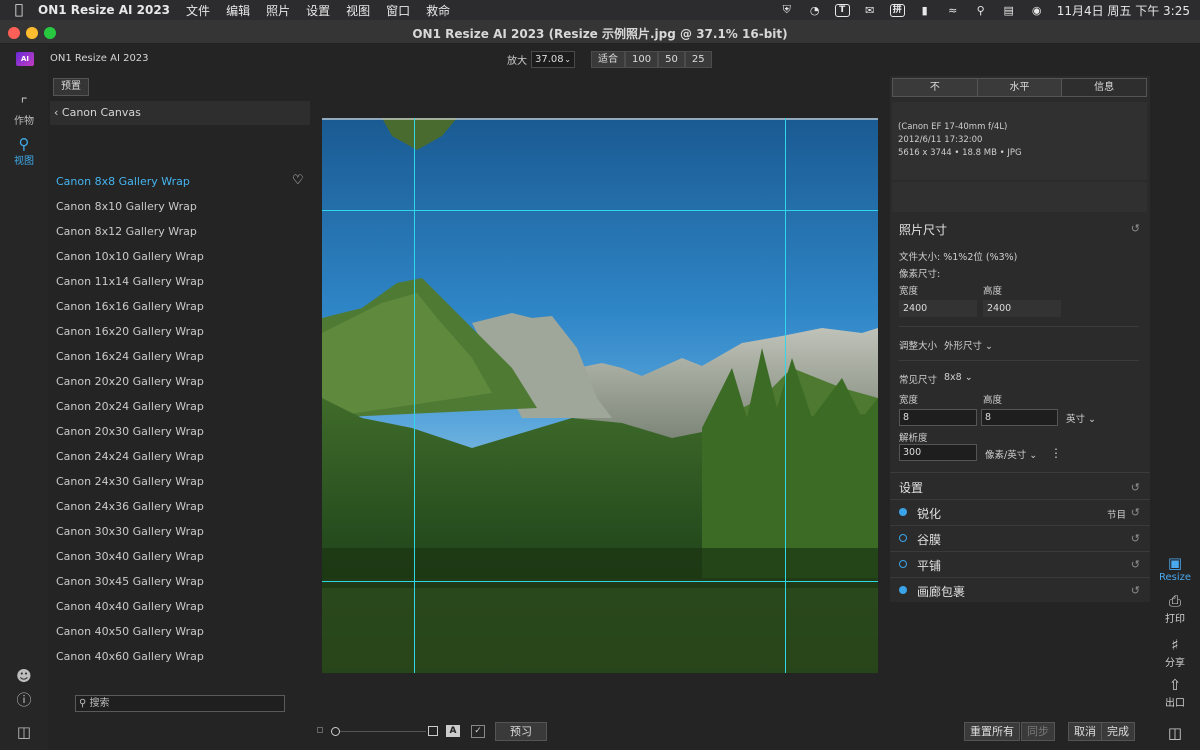 This screenshot has width=1200, height=750. I want to click on preset-item: Canon 40x60 Gallery Wrap, so click(130, 656).